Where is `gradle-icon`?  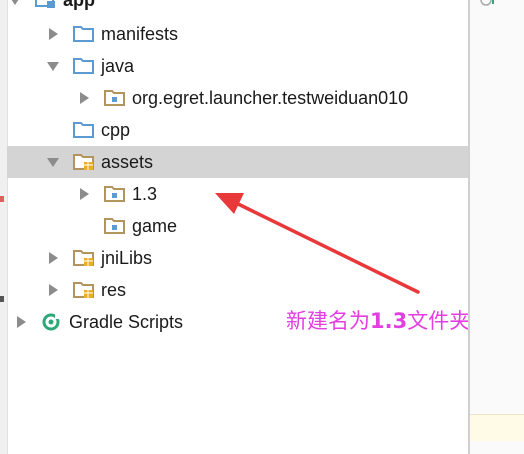
gradle-icon is located at coordinates (51, 322).